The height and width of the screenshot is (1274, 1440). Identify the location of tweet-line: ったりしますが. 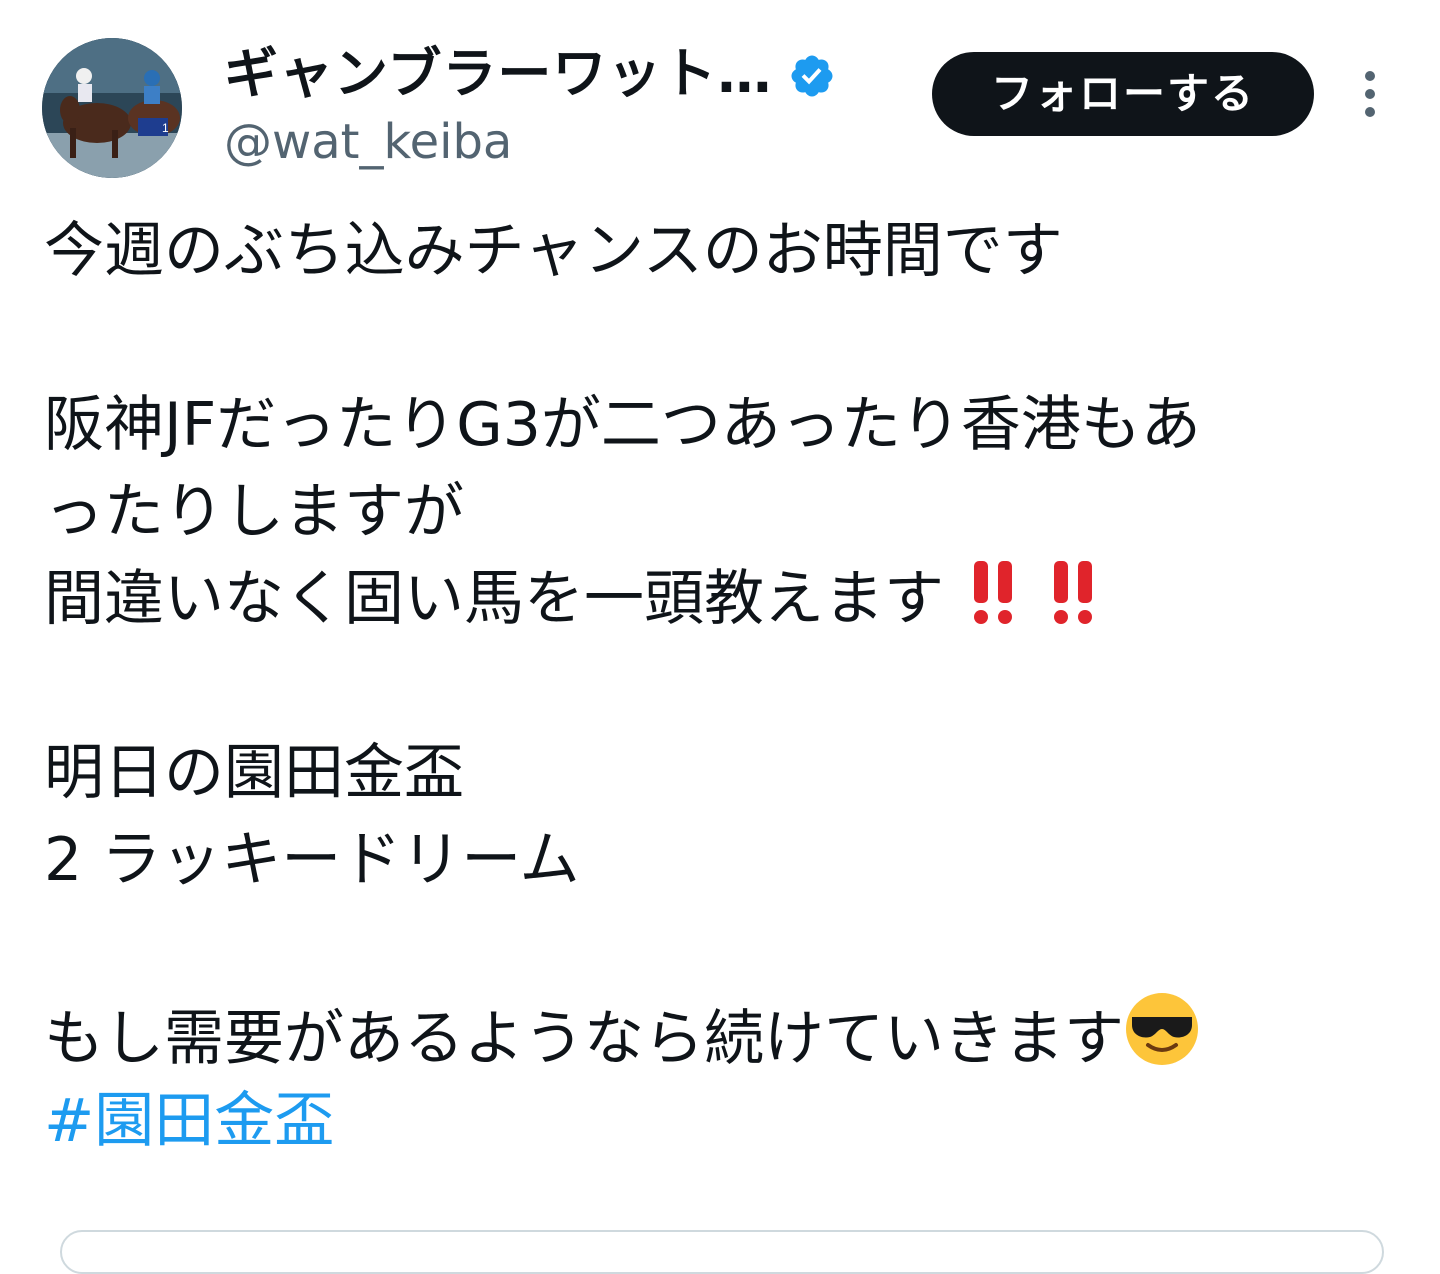
(254, 512).